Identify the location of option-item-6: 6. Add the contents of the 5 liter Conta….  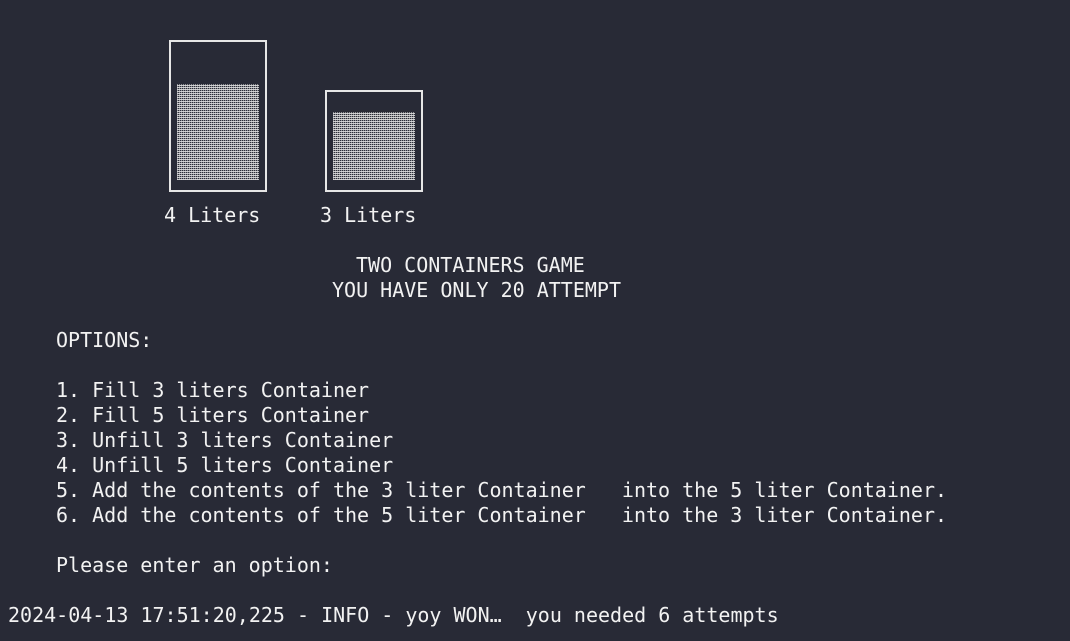
(502, 515).